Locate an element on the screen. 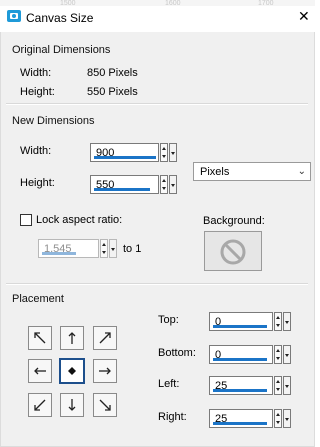 The image size is (320, 447). right-spinner: 25 is located at coordinates (251, 419).